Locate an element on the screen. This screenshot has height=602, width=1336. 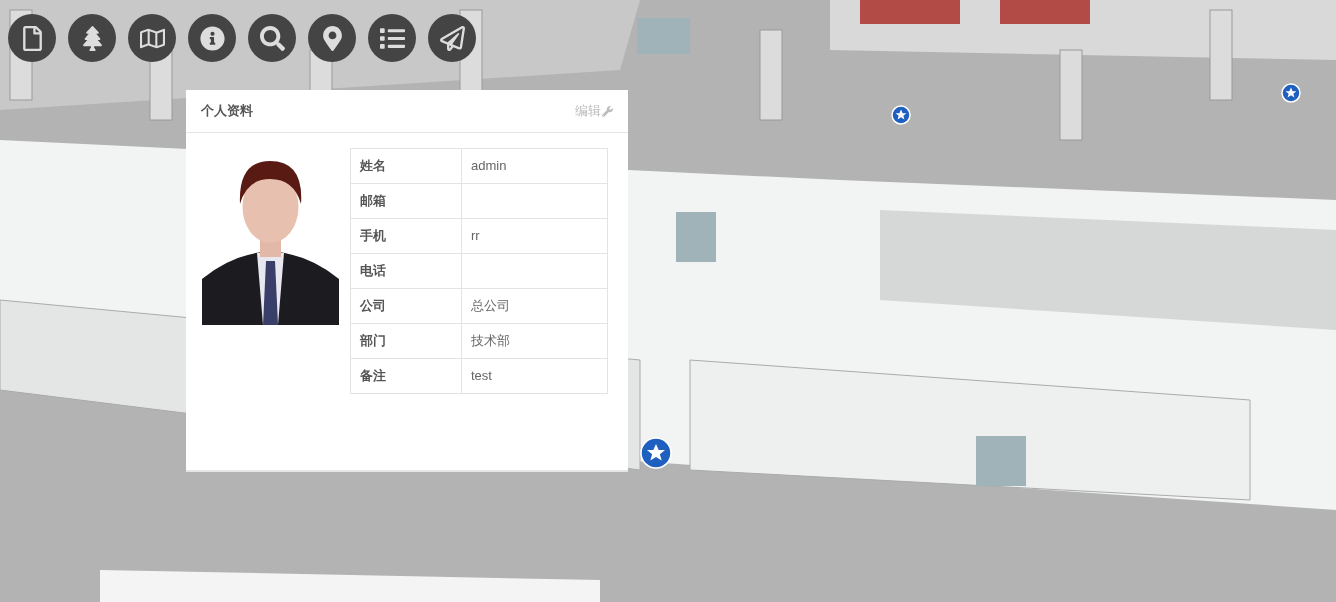
list-icon is located at coordinates (392, 38).